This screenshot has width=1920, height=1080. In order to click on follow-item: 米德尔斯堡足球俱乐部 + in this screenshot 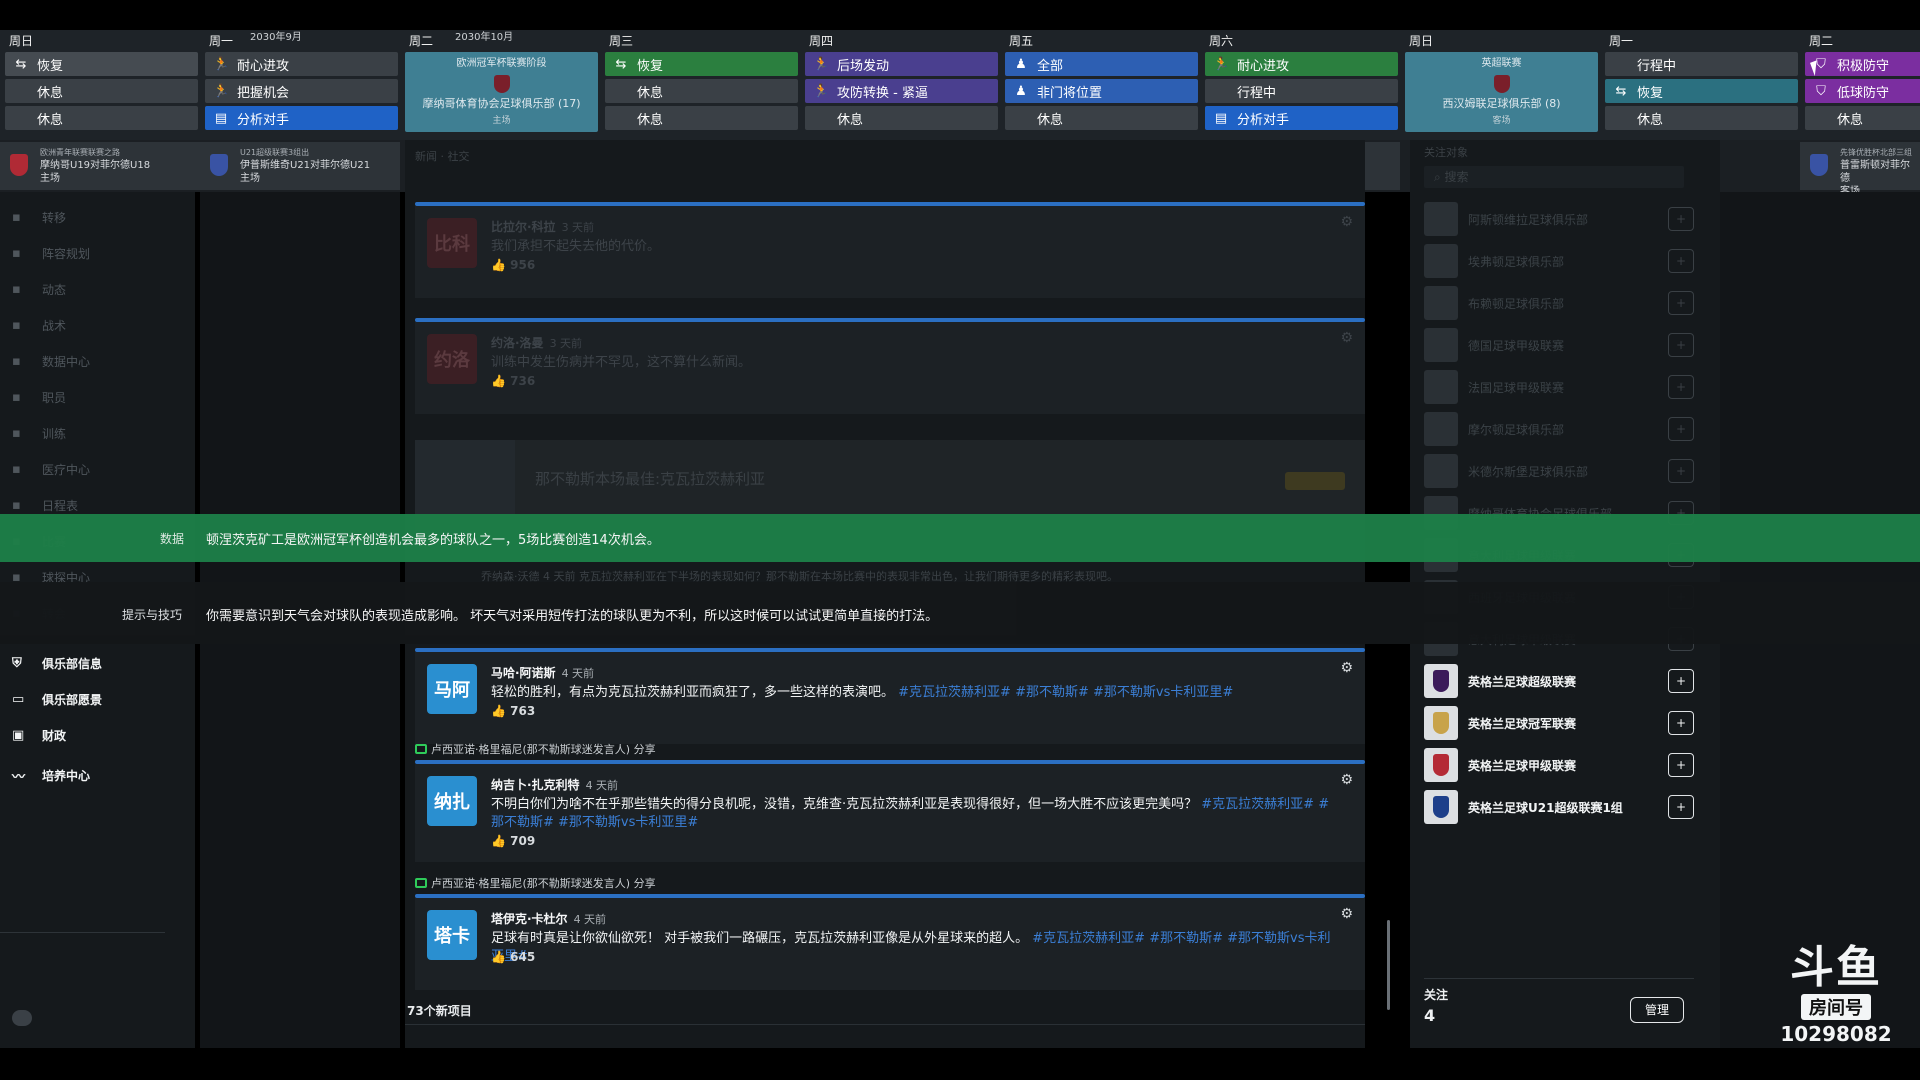, I will do `click(1559, 471)`.